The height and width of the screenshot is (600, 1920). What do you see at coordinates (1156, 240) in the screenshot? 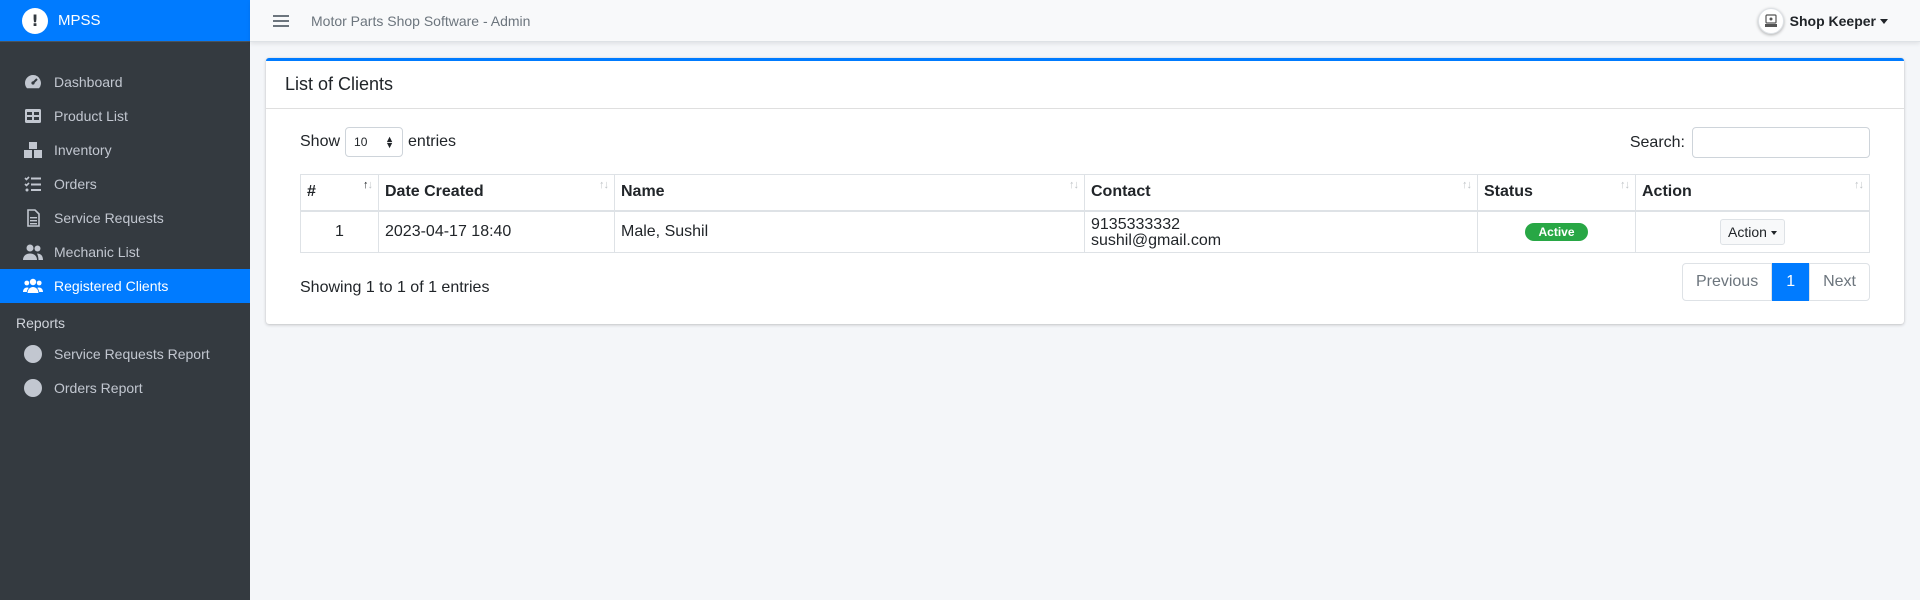
I see `contact-email: sushil@gmail.com` at bounding box center [1156, 240].